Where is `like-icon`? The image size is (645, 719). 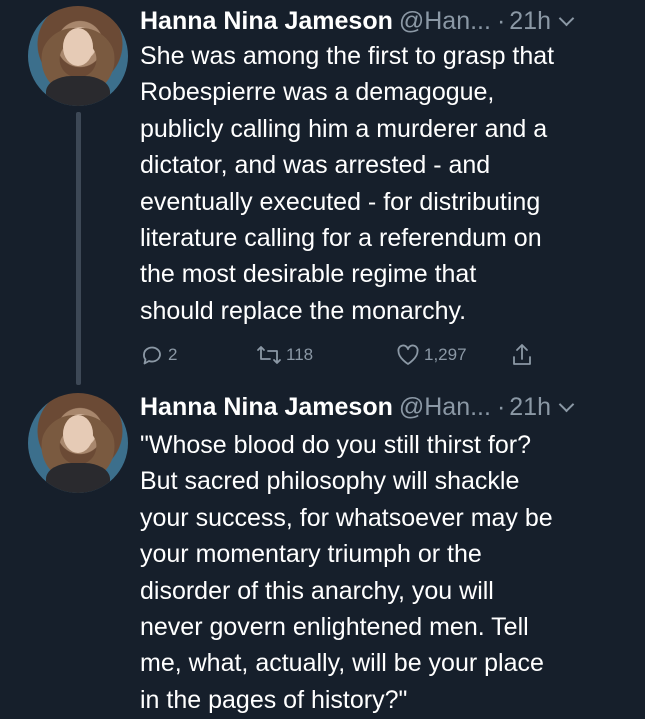
like-icon is located at coordinates (408, 354).